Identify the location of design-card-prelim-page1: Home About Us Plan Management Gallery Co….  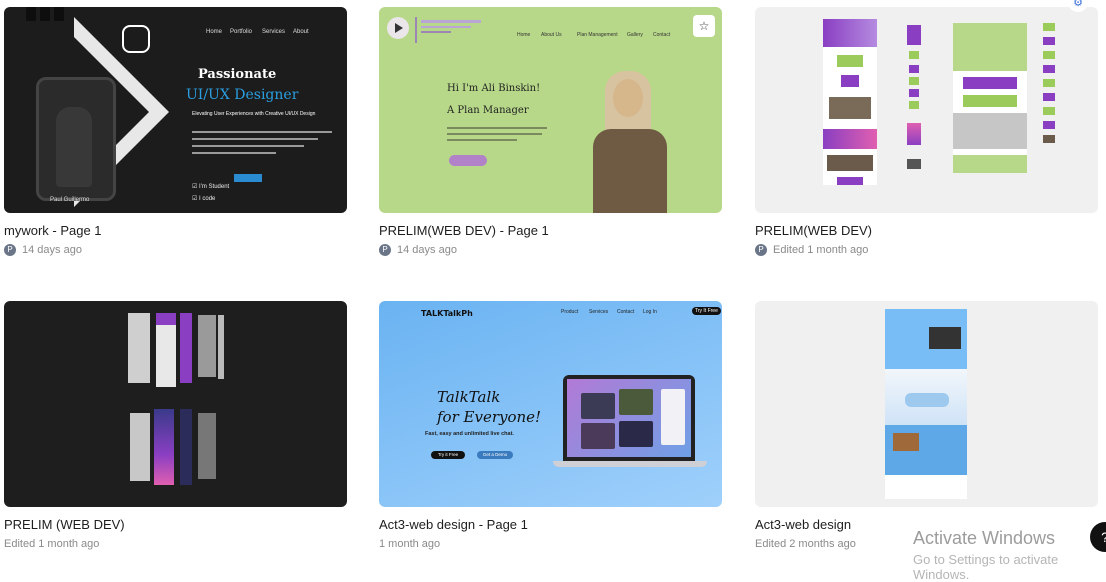
(550, 131).